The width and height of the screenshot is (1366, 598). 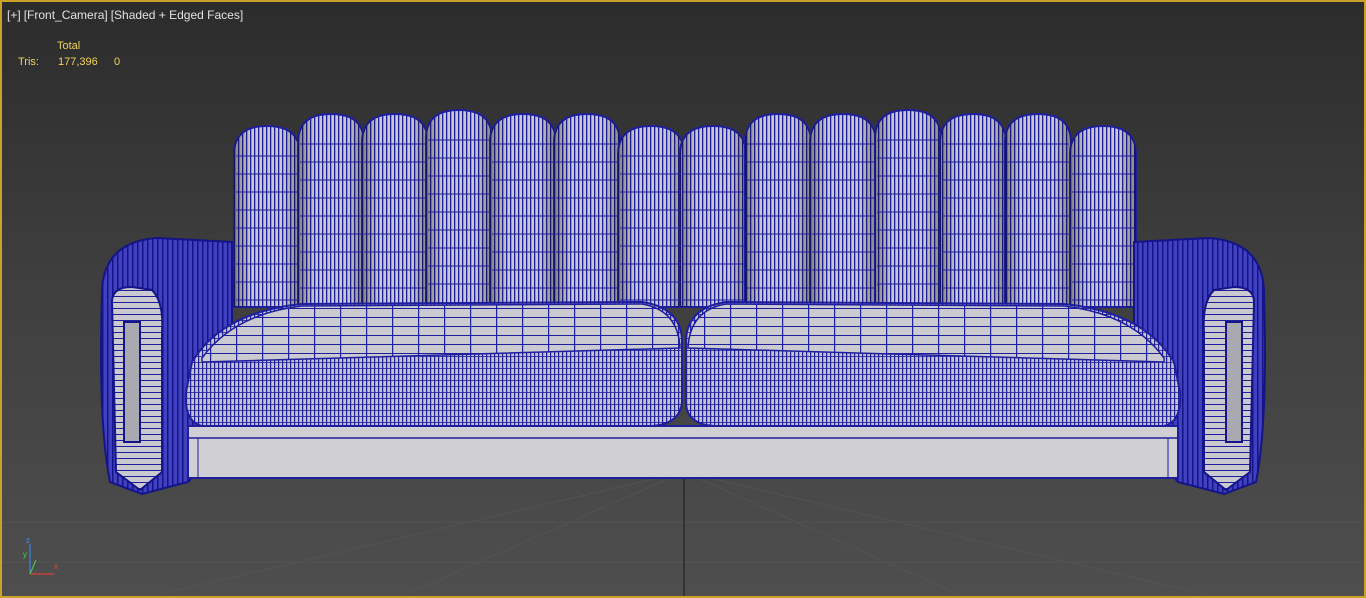 I want to click on sofa-base, so click(x=683, y=452).